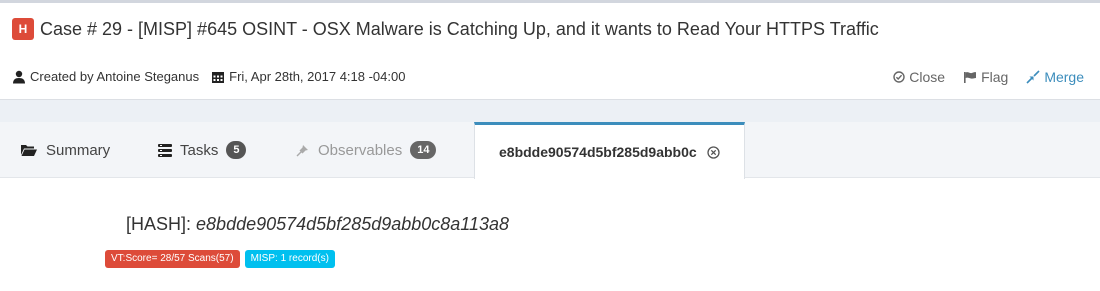 The image size is (1100, 291). I want to click on merge-case-button: Merge, so click(1055, 77).